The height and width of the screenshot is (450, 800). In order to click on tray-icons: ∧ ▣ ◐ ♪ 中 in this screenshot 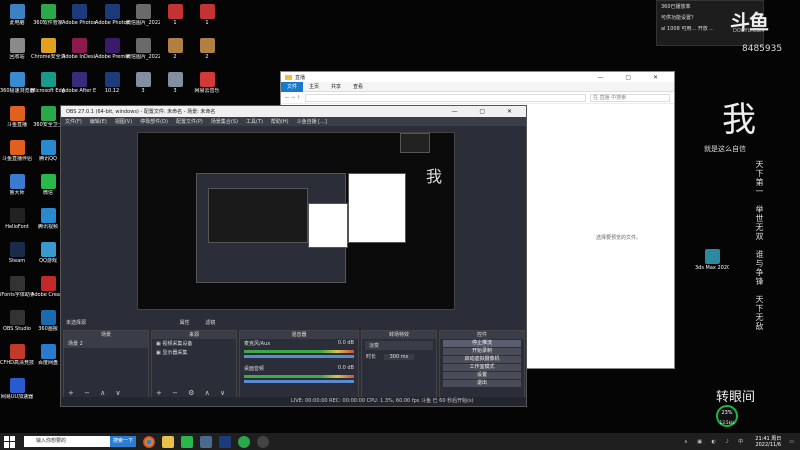, I will do `click(715, 441)`.